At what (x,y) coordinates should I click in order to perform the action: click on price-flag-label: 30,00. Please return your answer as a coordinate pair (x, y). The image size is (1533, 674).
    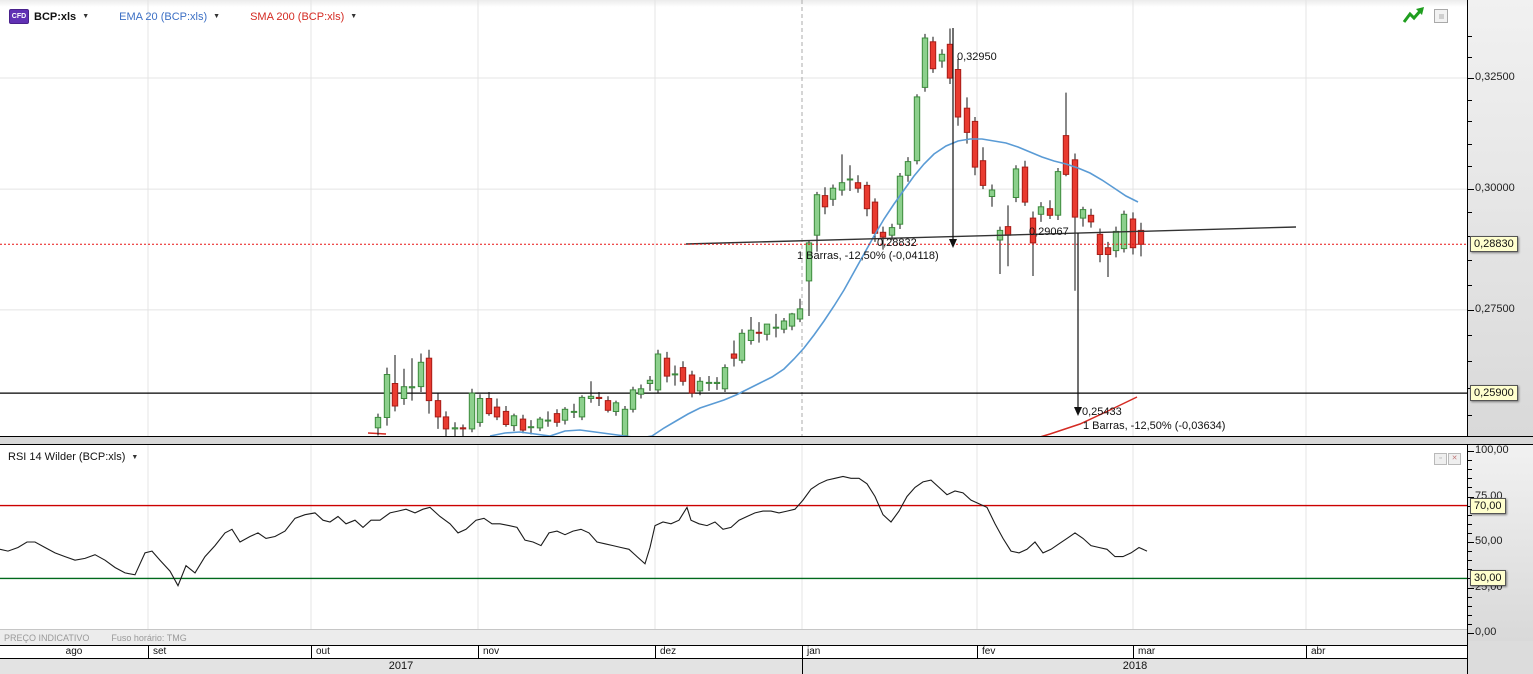
    Looking at the image, I should click on (1488, 578).